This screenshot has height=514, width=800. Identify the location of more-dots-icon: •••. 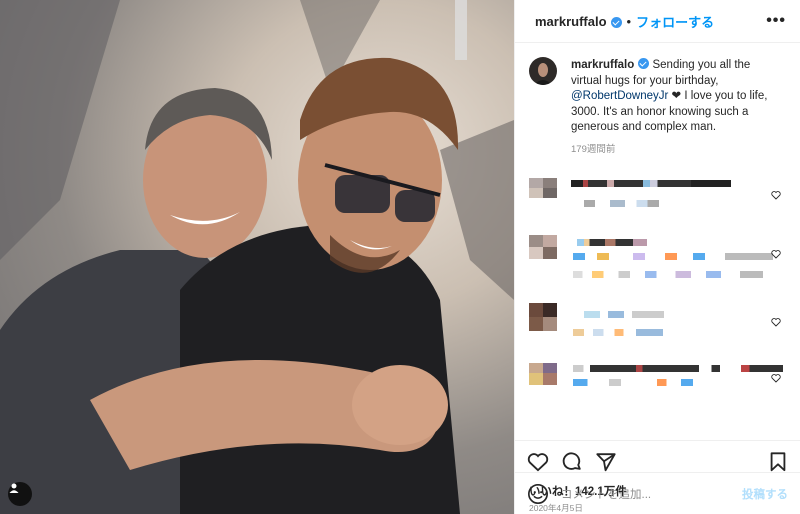
(776, 21).